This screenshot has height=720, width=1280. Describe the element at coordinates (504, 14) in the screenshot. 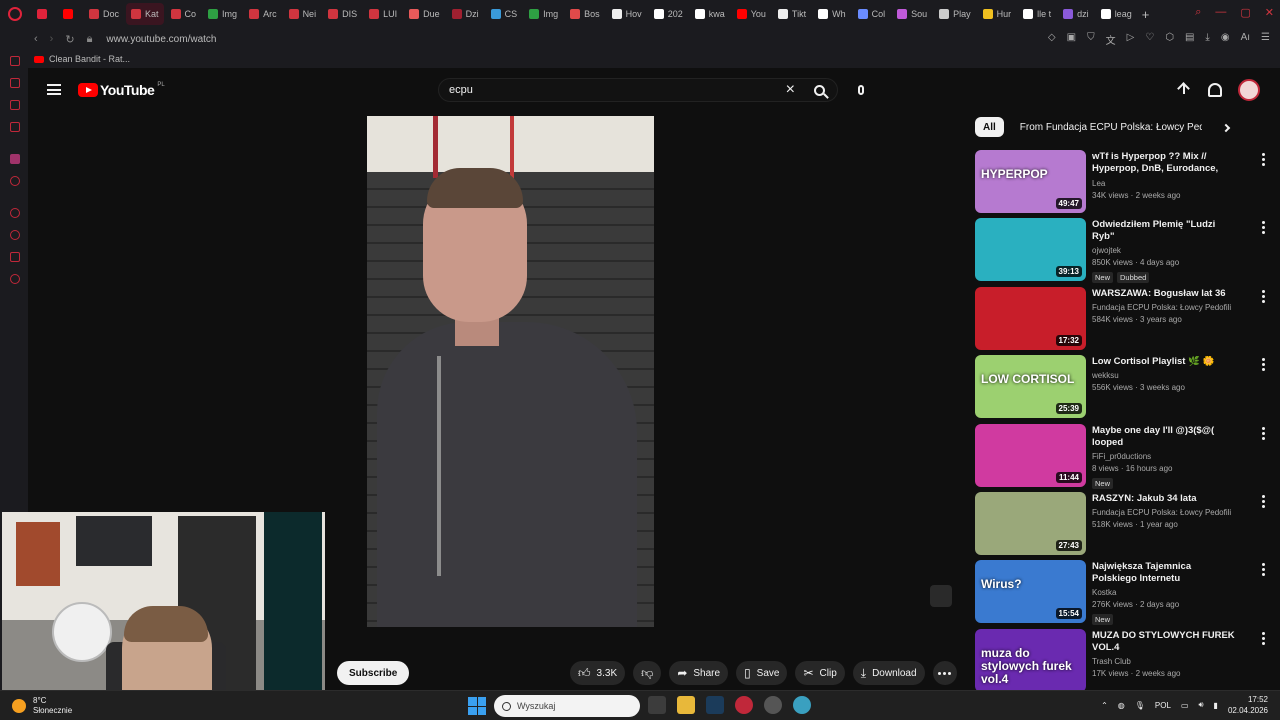

I see `browser-tab: CS` at that location.